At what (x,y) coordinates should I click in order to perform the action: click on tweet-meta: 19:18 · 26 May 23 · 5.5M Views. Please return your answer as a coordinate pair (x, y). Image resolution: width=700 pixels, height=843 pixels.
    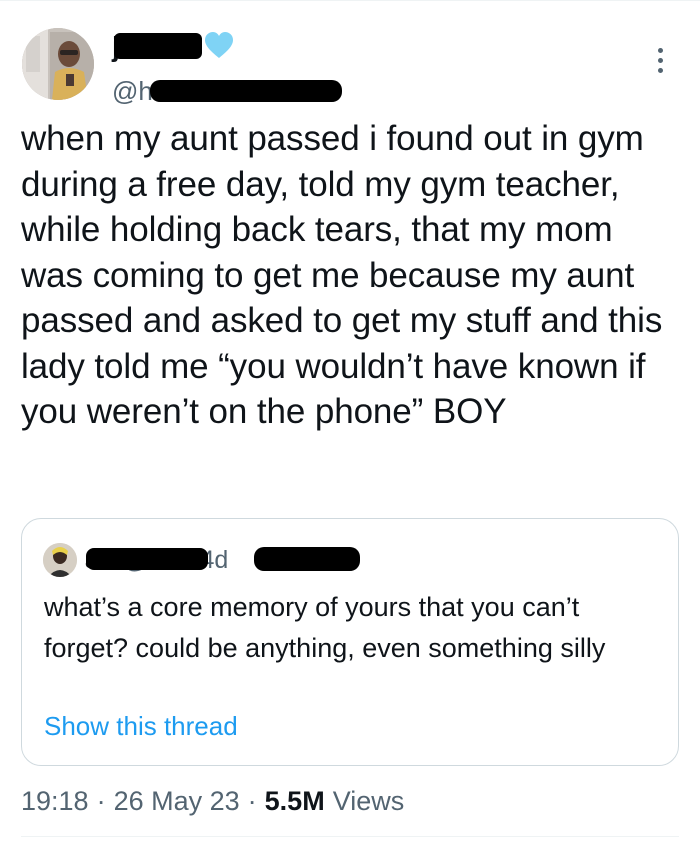
    Looking at the image, I should click on (212, 801).